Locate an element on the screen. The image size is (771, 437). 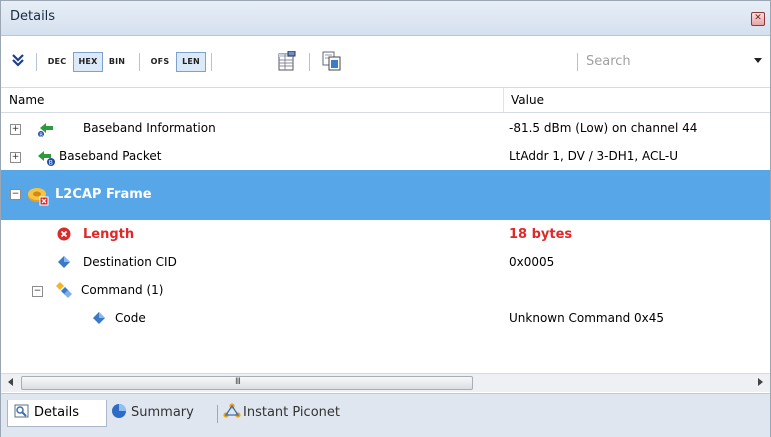
chevron-down-icon is located at coordinates (758, 60).